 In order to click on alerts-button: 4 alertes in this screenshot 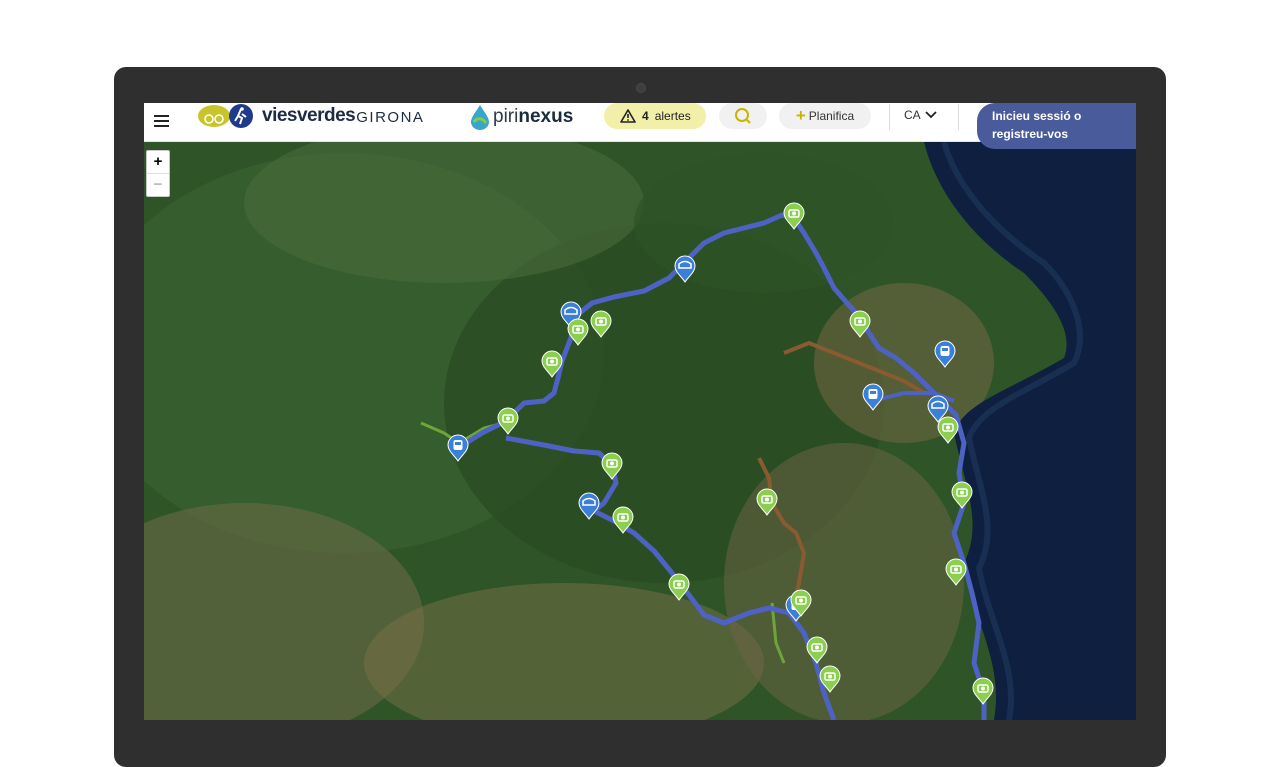, I will do `click(655, 116)`.